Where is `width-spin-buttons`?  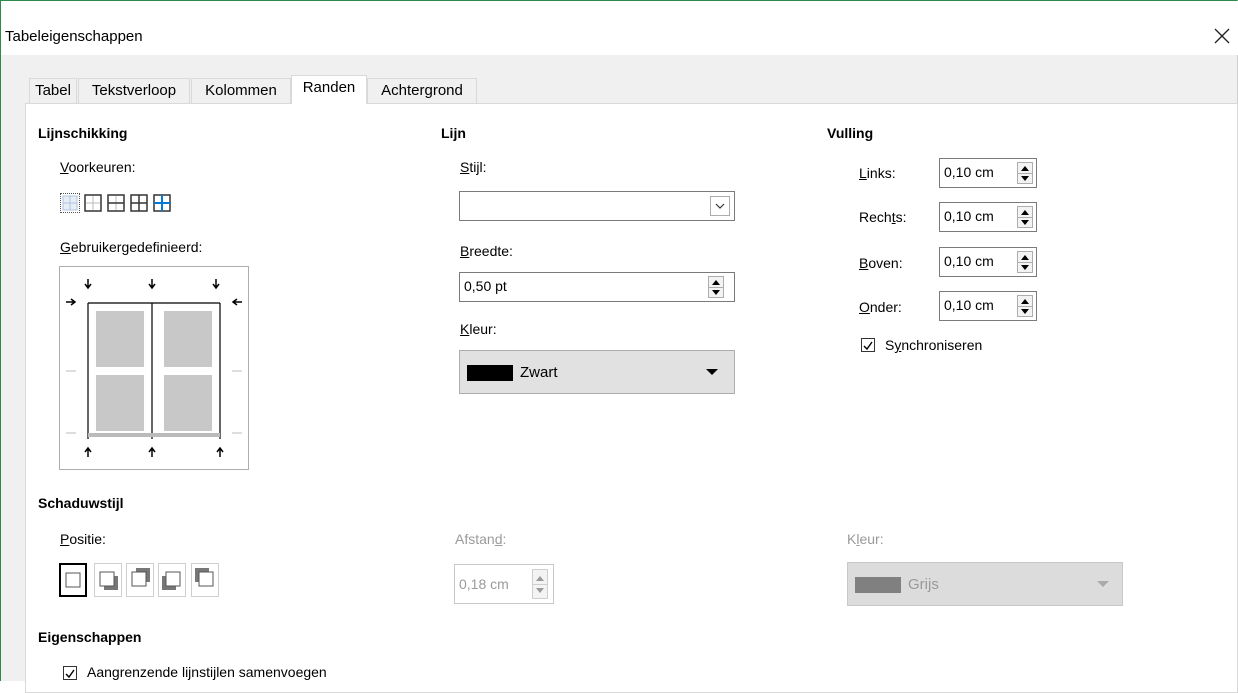 width-spin-buttons is located at coordinates (716, 287).